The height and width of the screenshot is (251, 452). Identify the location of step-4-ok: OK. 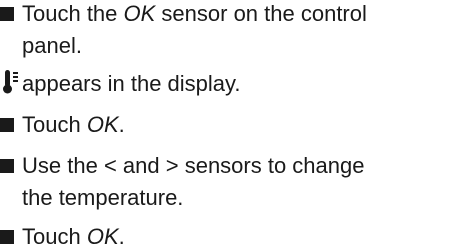
(102, 236).